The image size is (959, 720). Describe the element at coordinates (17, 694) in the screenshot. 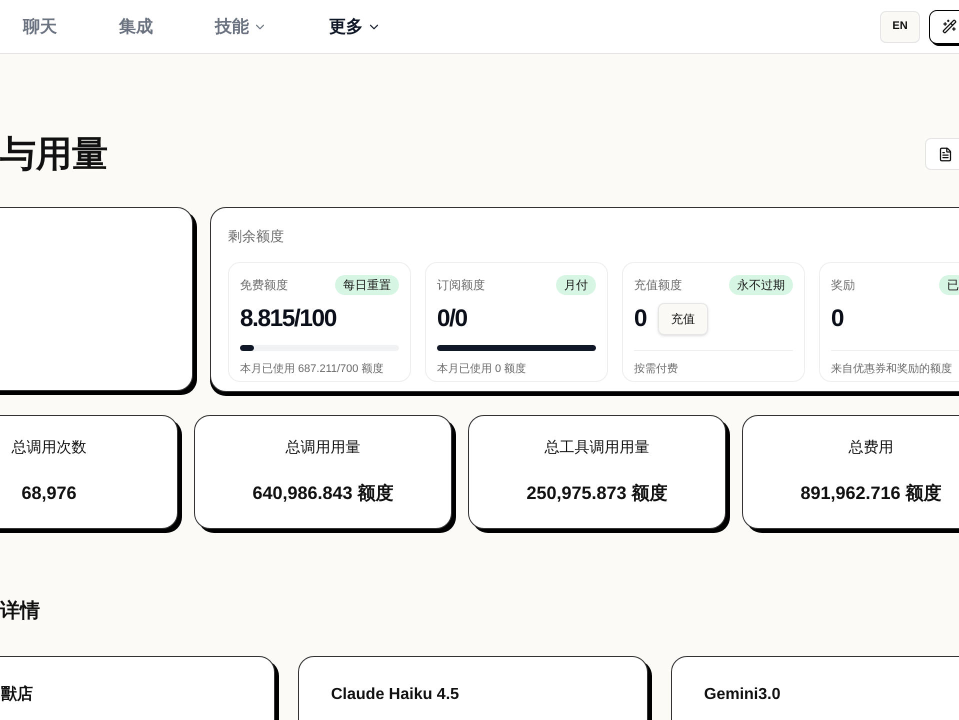

I see `model-name: 獸店` at that location.